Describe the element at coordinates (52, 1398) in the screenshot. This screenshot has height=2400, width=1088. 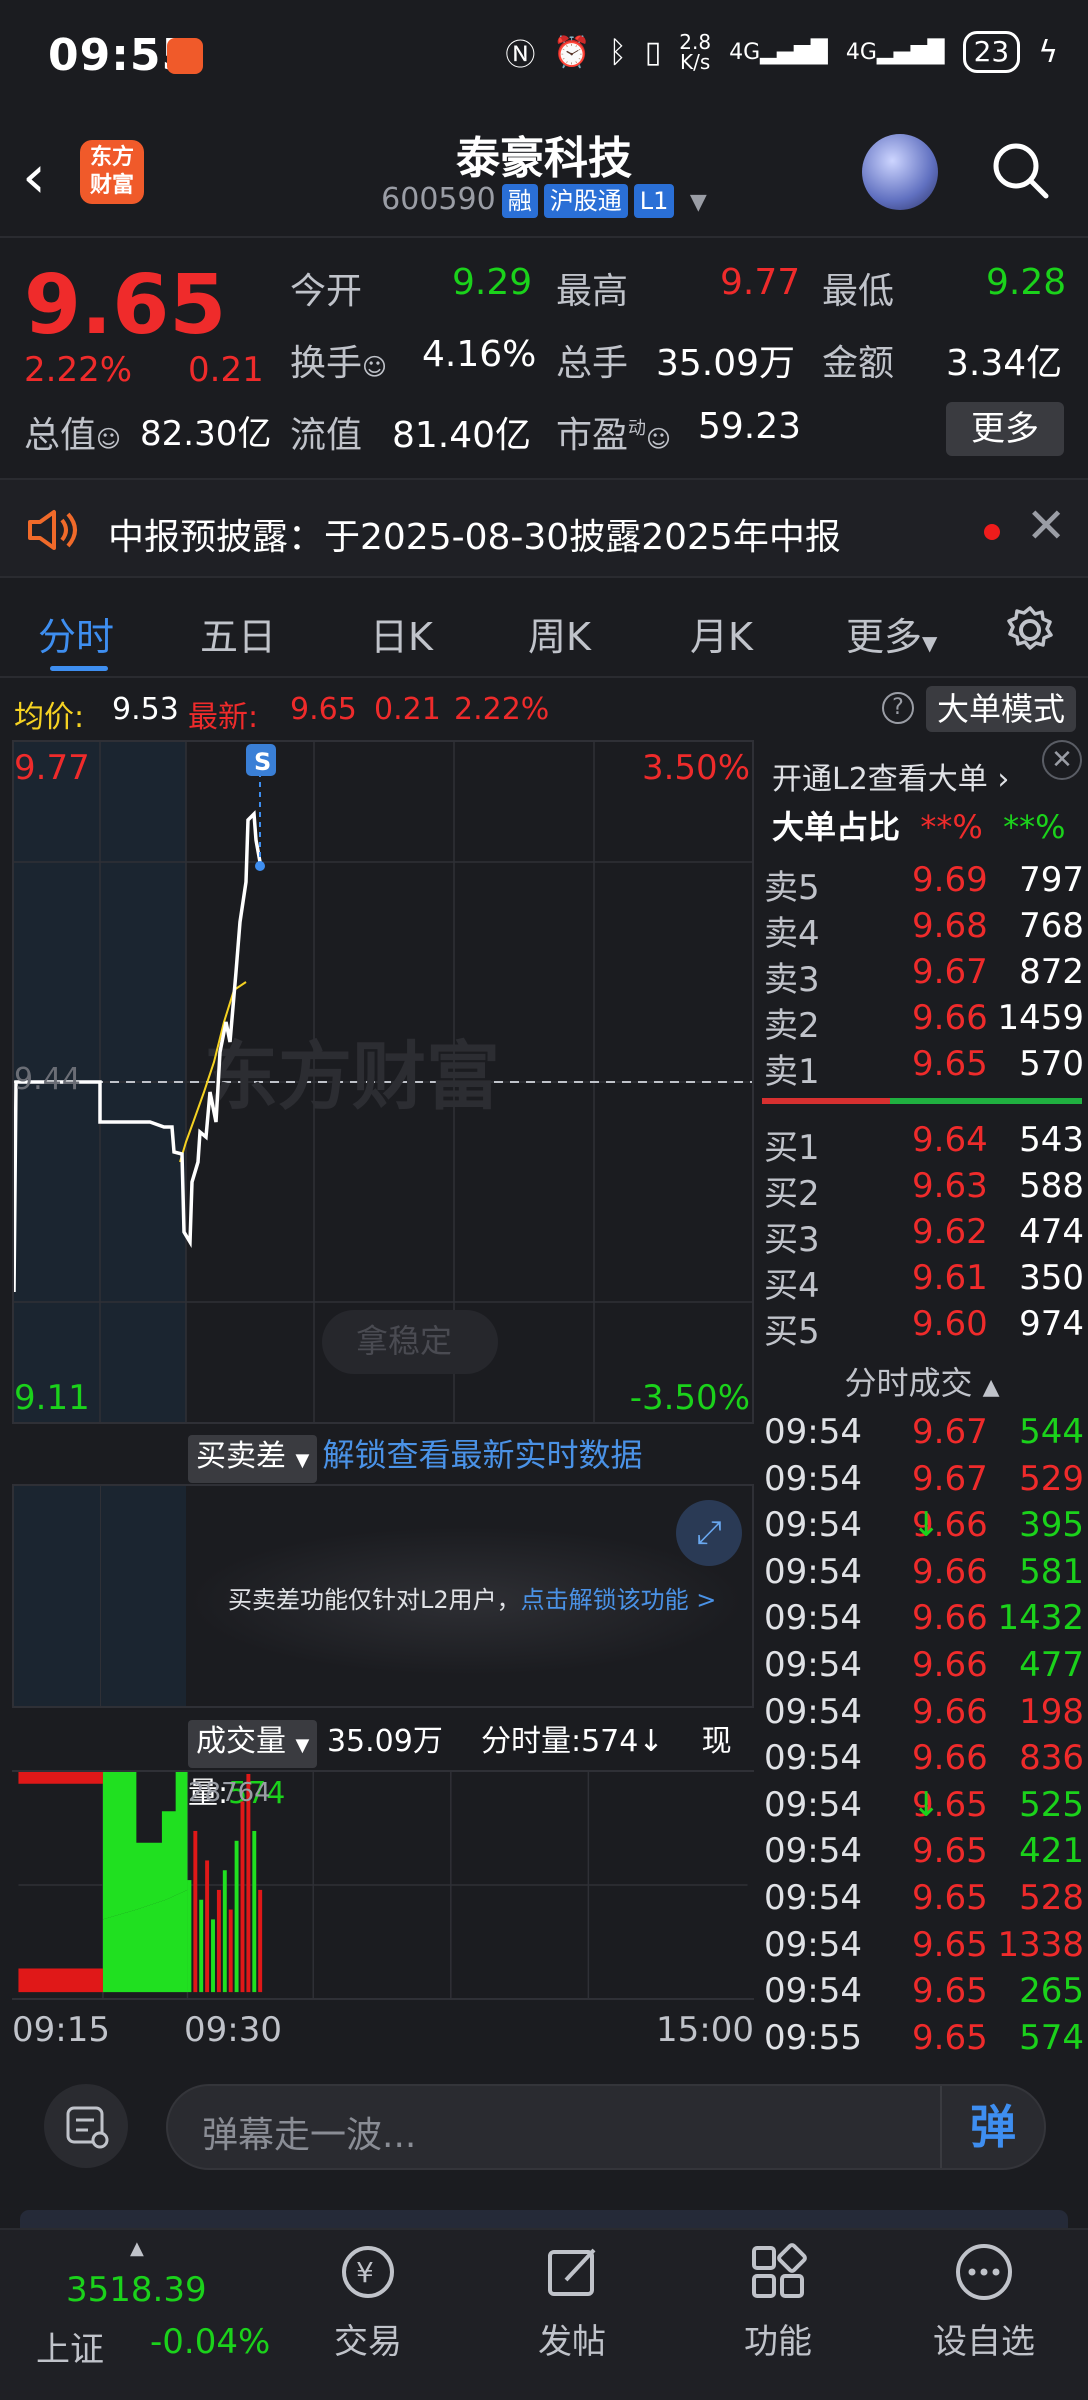
I see `axis-bottom-price: 9.11` at that location.